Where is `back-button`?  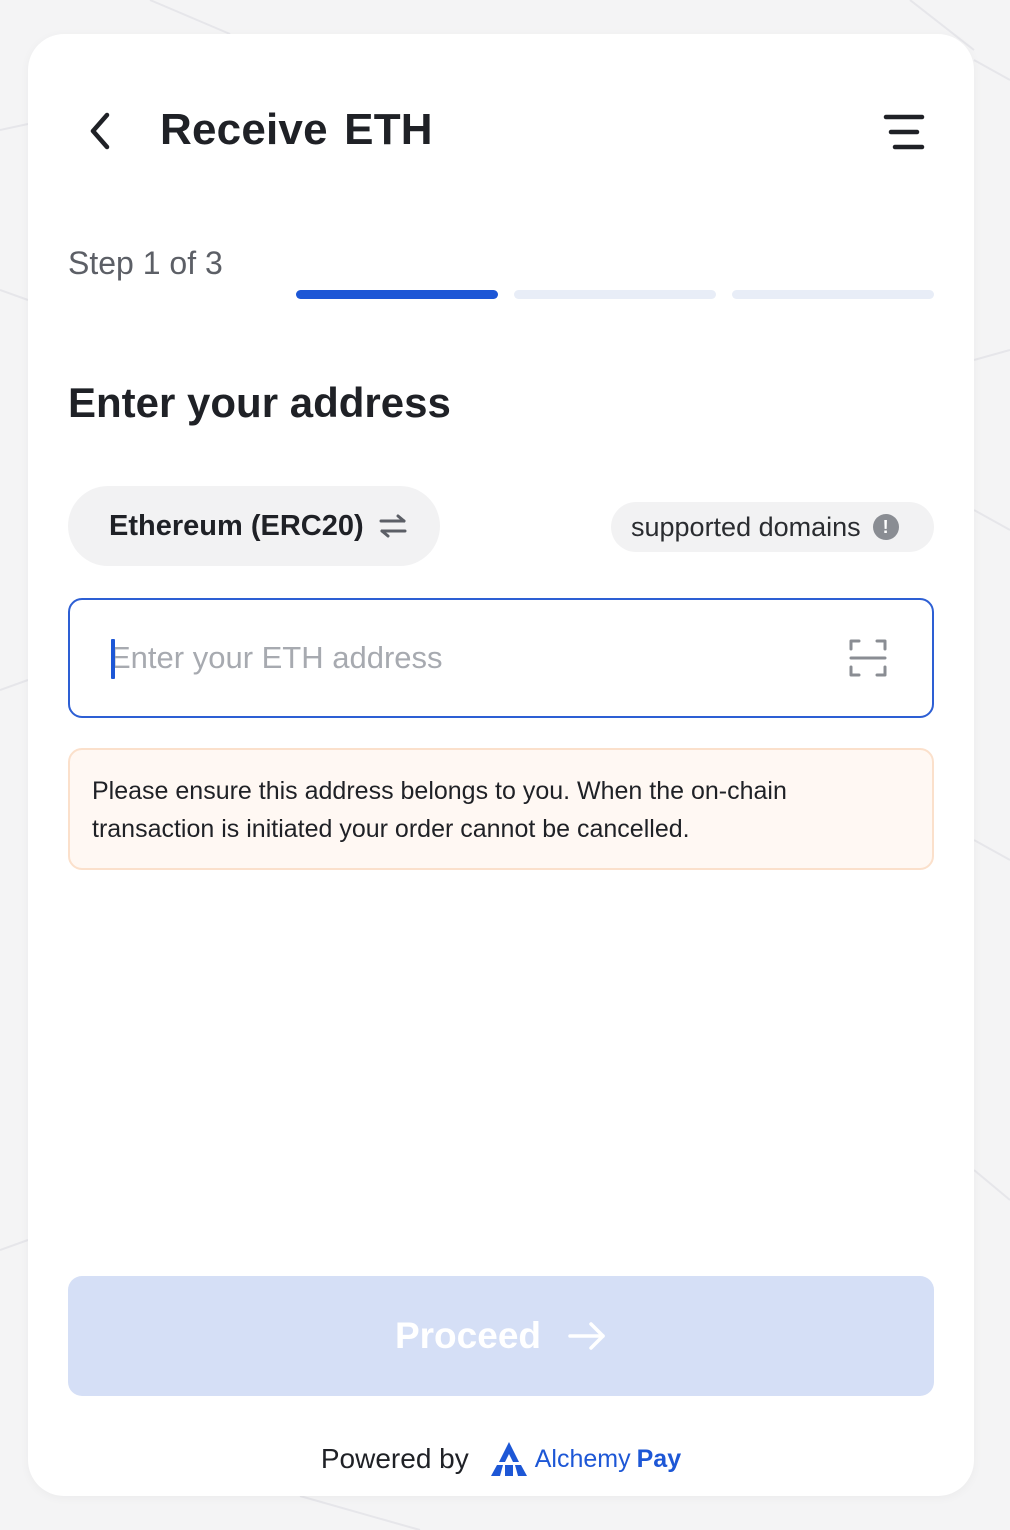
back-button is located at coordinates (100, 131).